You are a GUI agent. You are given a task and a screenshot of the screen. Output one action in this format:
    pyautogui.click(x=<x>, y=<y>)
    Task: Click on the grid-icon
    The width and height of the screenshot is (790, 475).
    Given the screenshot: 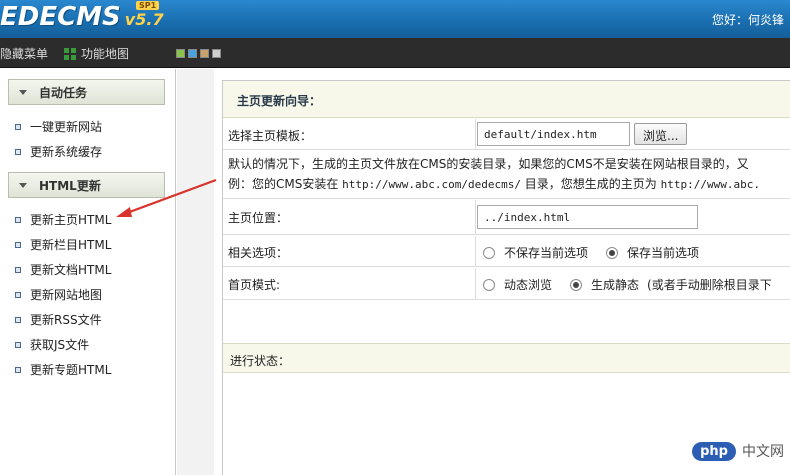 What is the action you would take?
    pyautogui.click(x=70, y=53)
    